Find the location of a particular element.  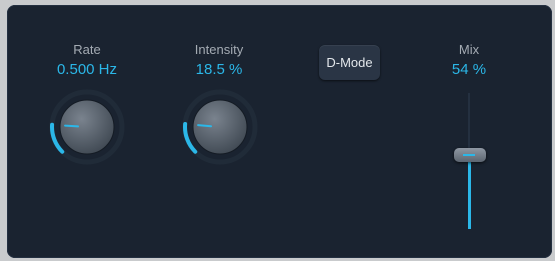

rate-knob is located at coordinates (87, 127).